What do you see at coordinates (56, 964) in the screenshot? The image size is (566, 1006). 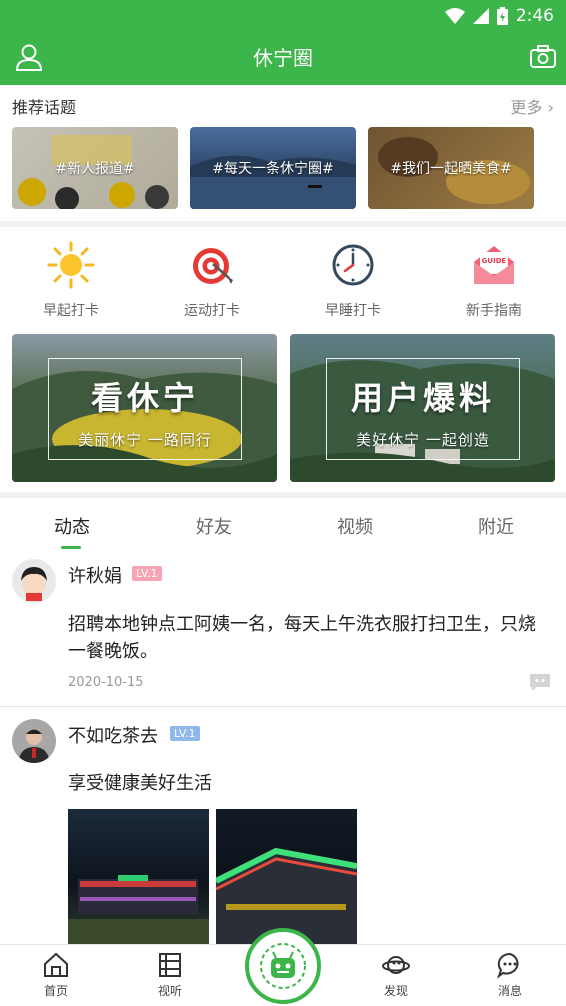 I see `home-icon` at bounding box center [56, 964].